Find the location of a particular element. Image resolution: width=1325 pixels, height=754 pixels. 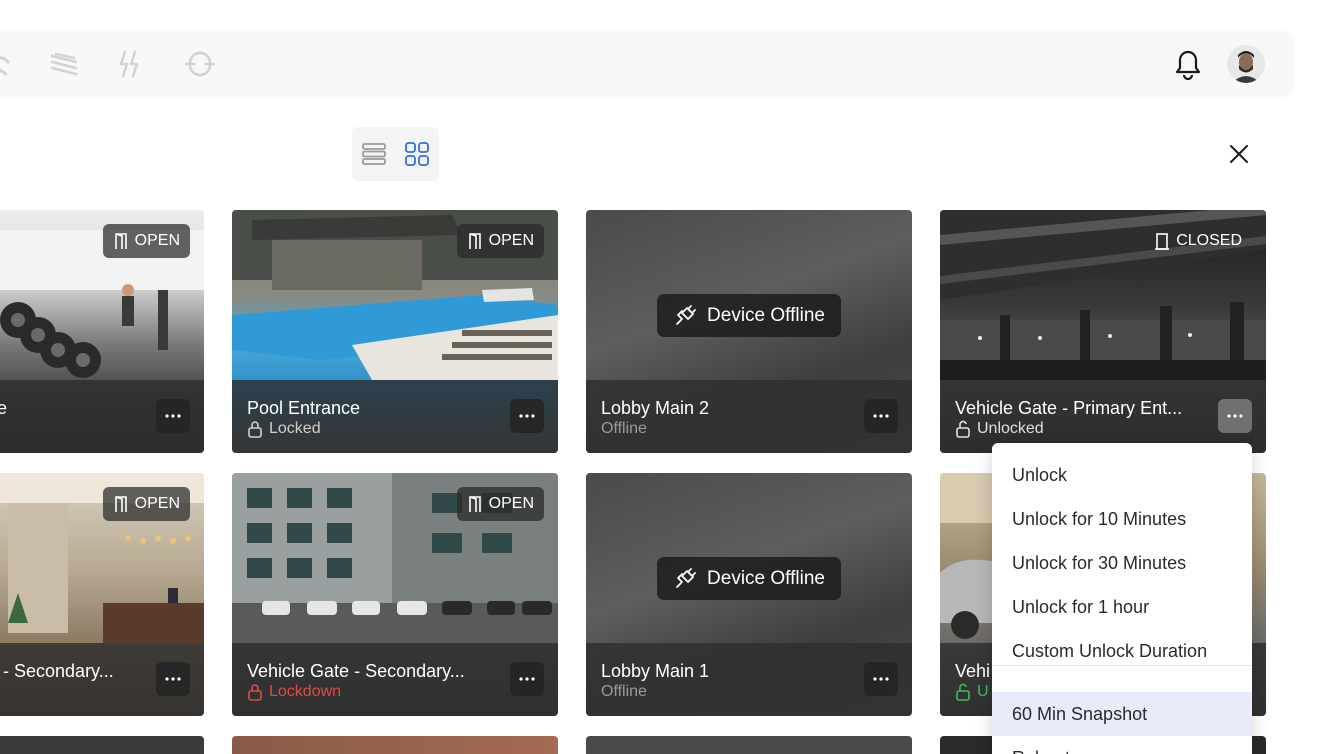

badge-label: CLOSED is located at coordinates (1209, 240).